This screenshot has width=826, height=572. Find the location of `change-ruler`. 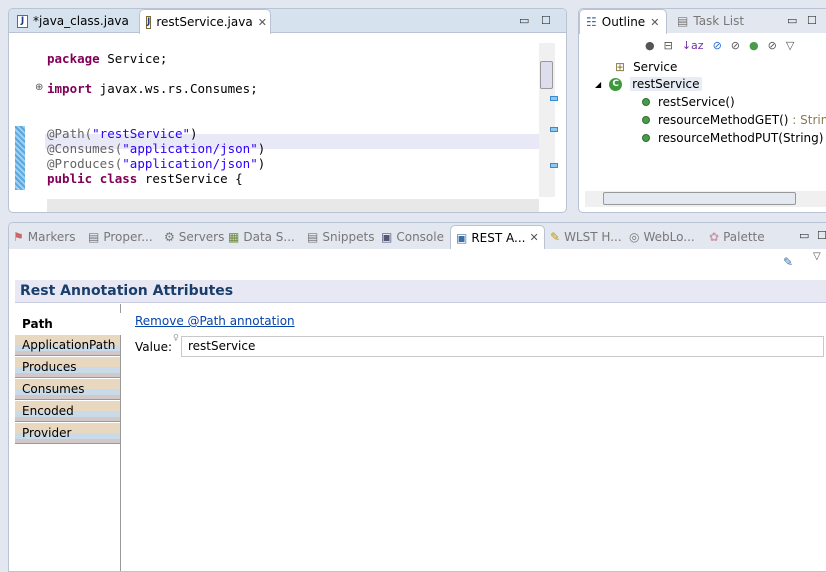

change-ruler is located at coordinates (20, 158).